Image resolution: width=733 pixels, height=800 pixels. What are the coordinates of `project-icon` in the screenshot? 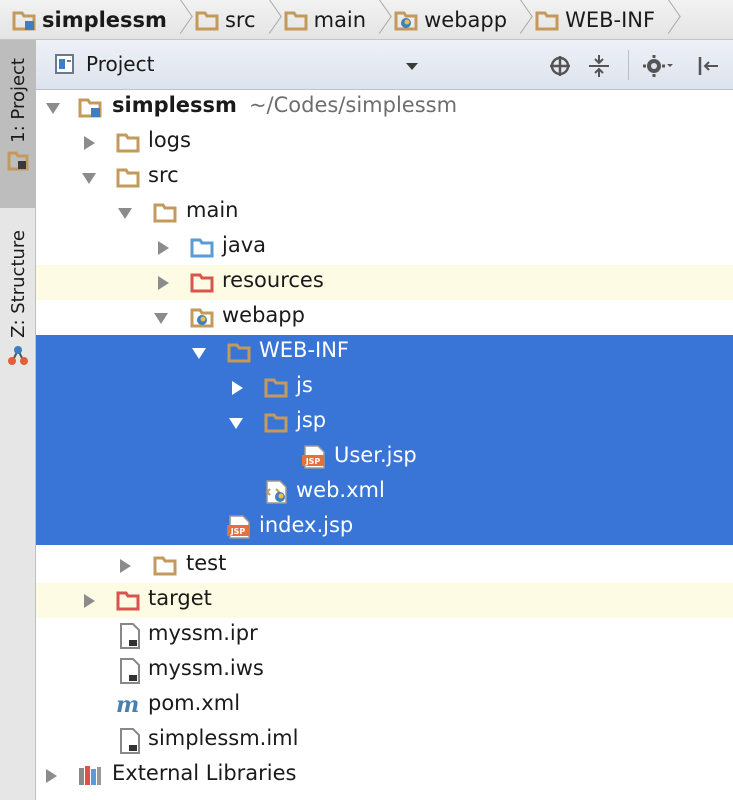 It's located at (18, 161).